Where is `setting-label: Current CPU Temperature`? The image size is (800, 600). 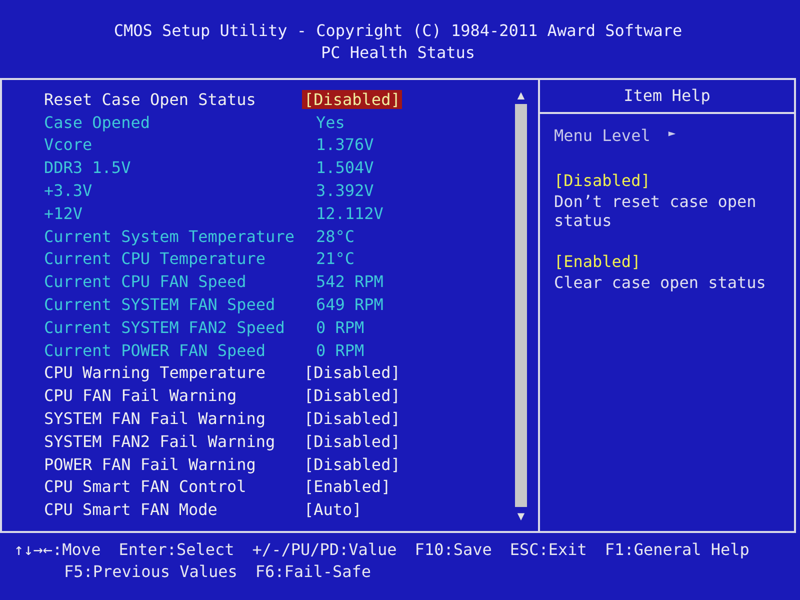 setting-label: Current CPU Temperature is located at coordinates (155, 258).